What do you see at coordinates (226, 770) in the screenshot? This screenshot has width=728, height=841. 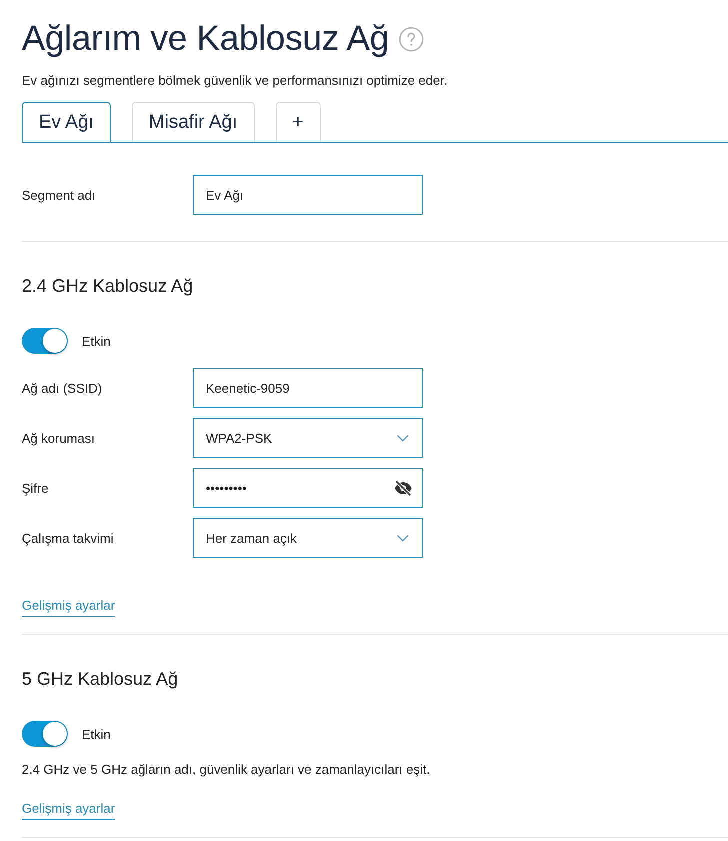 I see `info-text: 2.4 GHz ve 5 GHz ağların adı, güvenlik ayarları ve zamanlayıcıları eşit.` at bounding box center [226, 770].